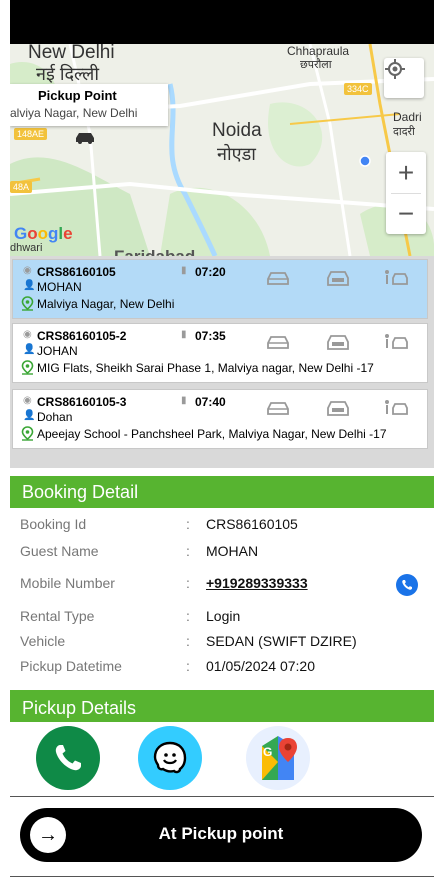  Describe the element at coordinates (76, 272) in the screenshot. I see `booking-id: CRS86160105` at that location.